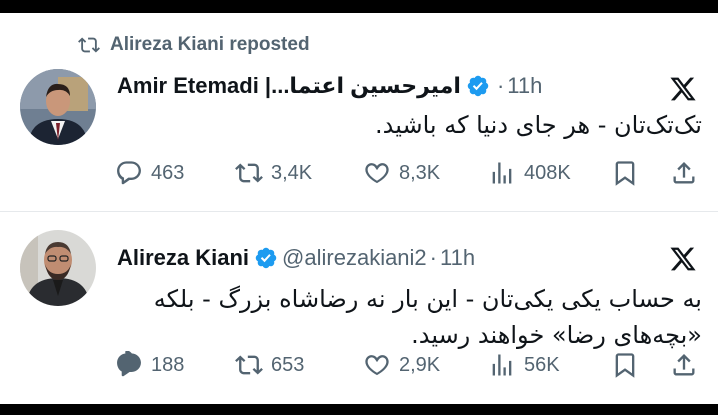  What do you see at coordinates (149, 365) in the screenshot?
I see `reply-button: 188` at bounding box center [149, 365].